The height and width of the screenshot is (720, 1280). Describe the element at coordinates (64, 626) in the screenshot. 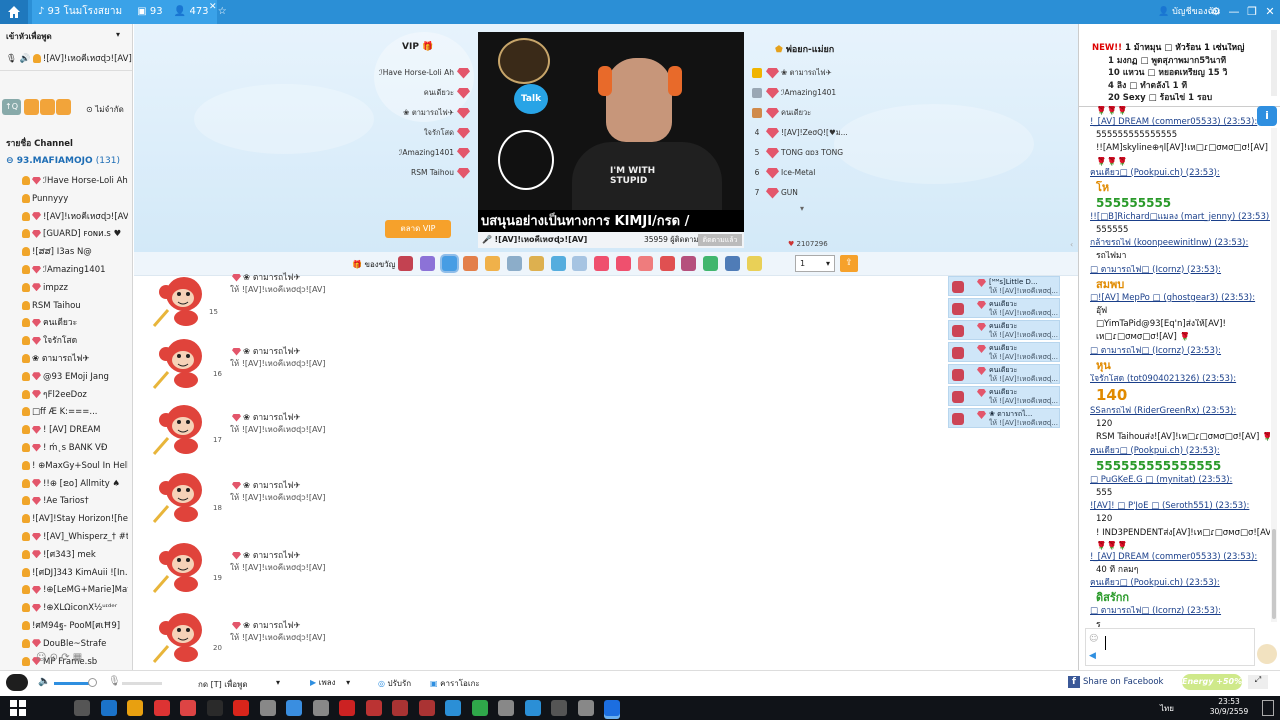

I see `user-list-item: !ศM94ฐ- PooM[ศιĦ9]` at that location.